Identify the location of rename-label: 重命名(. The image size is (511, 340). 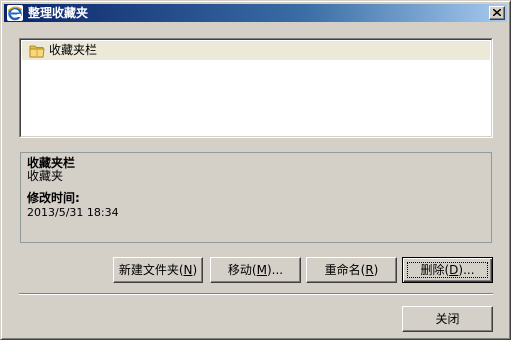
(345, 270).